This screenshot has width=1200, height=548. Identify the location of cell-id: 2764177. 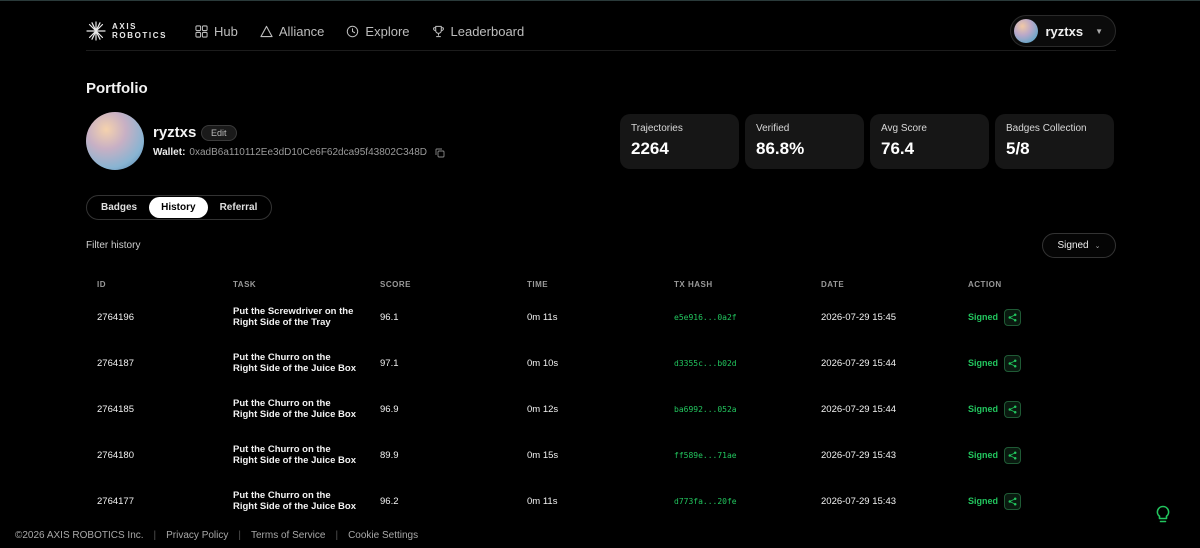
(115, 501).